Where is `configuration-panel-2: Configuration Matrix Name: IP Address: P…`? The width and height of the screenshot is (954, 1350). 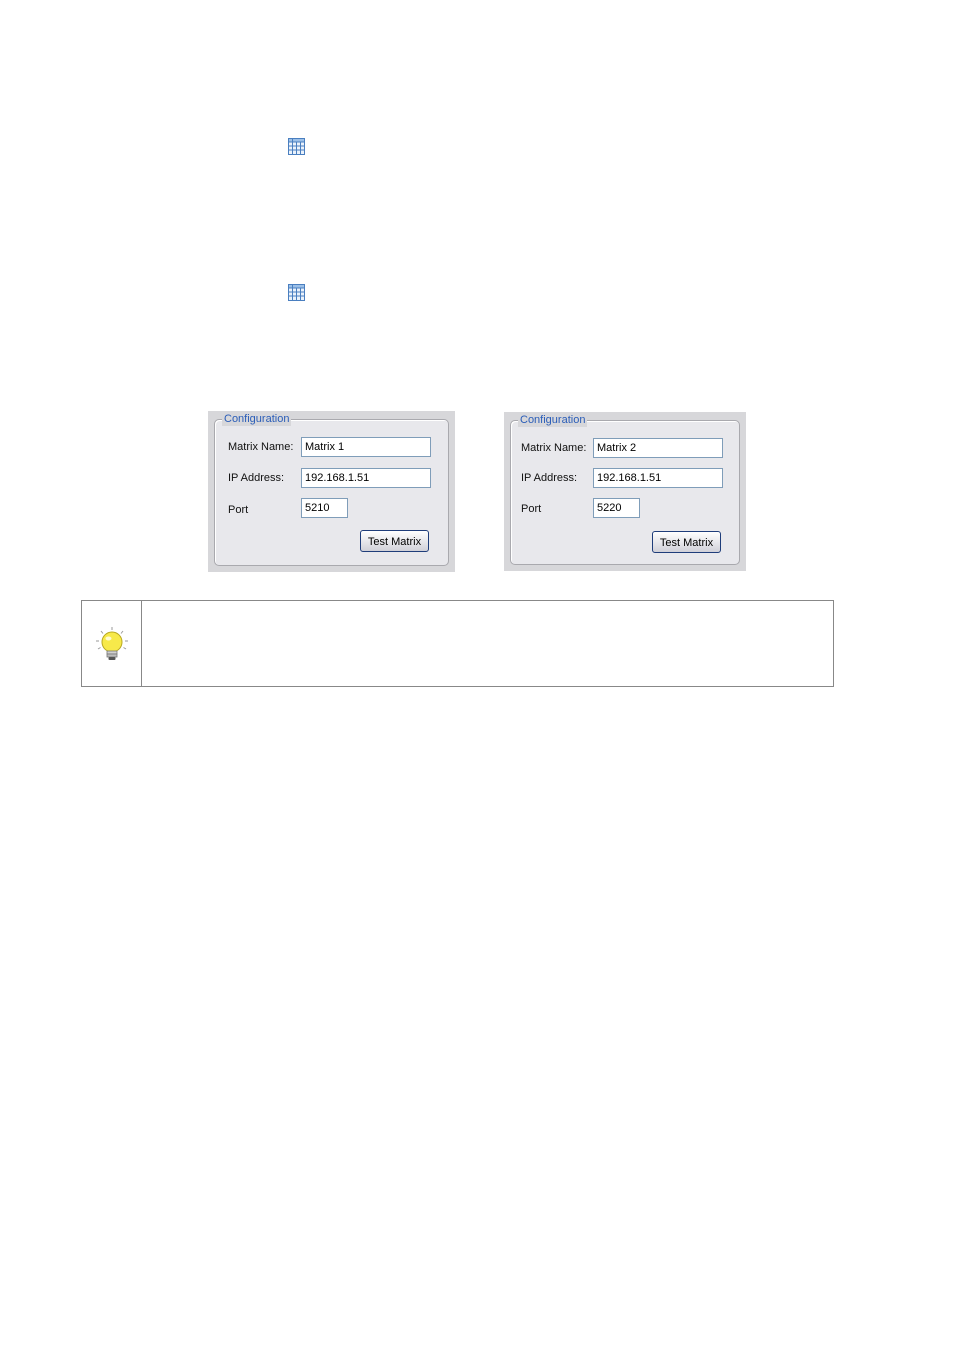
configuration-panel-2: Configuration Matrix Name: IP Address: P… is located at coordinates (625, 491).